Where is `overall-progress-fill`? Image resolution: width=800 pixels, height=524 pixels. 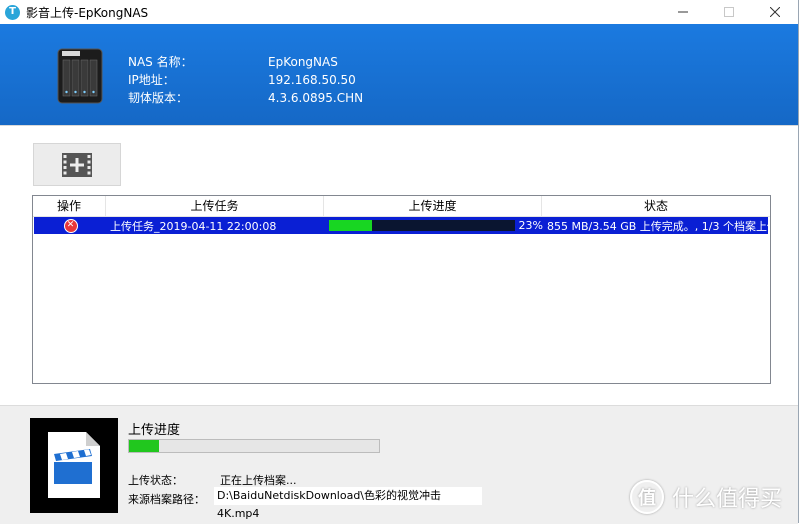 overall-progress-fill is located at coordinates (144, 446).